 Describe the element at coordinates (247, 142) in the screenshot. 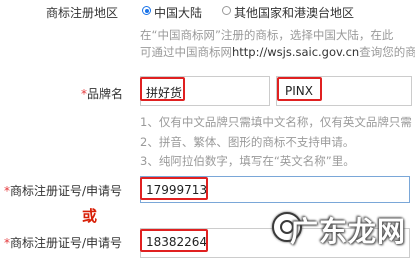

I see `brand-note-2: 2、拼音、繁体、图形的商标不支持申请。` at that location.